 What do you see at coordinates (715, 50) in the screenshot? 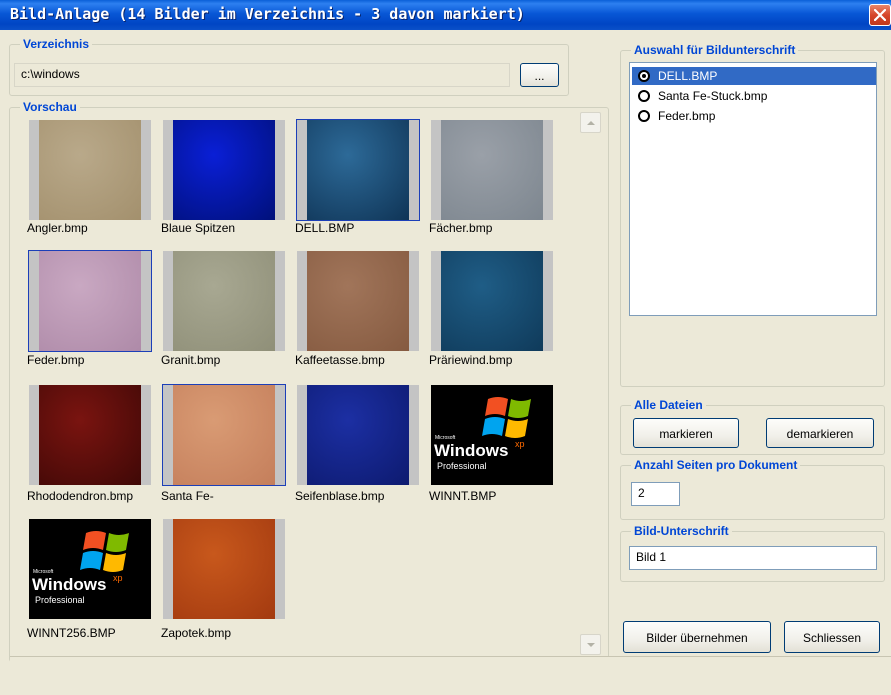
I see `auswahl-legend: Auswahl für Bildunterschrift` at bounding box center [715, 50].